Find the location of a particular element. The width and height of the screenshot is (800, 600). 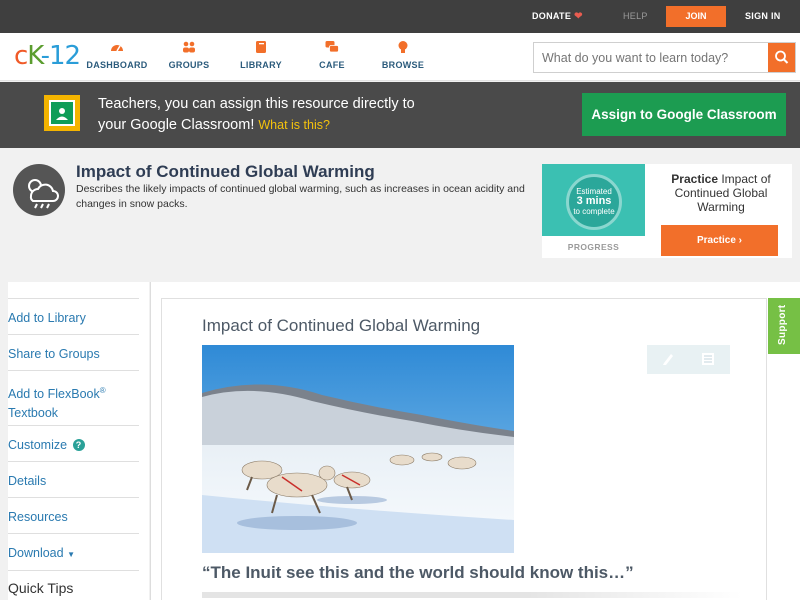

nav-dashboard: DASHBOARD is located at coordinates (117, 55).